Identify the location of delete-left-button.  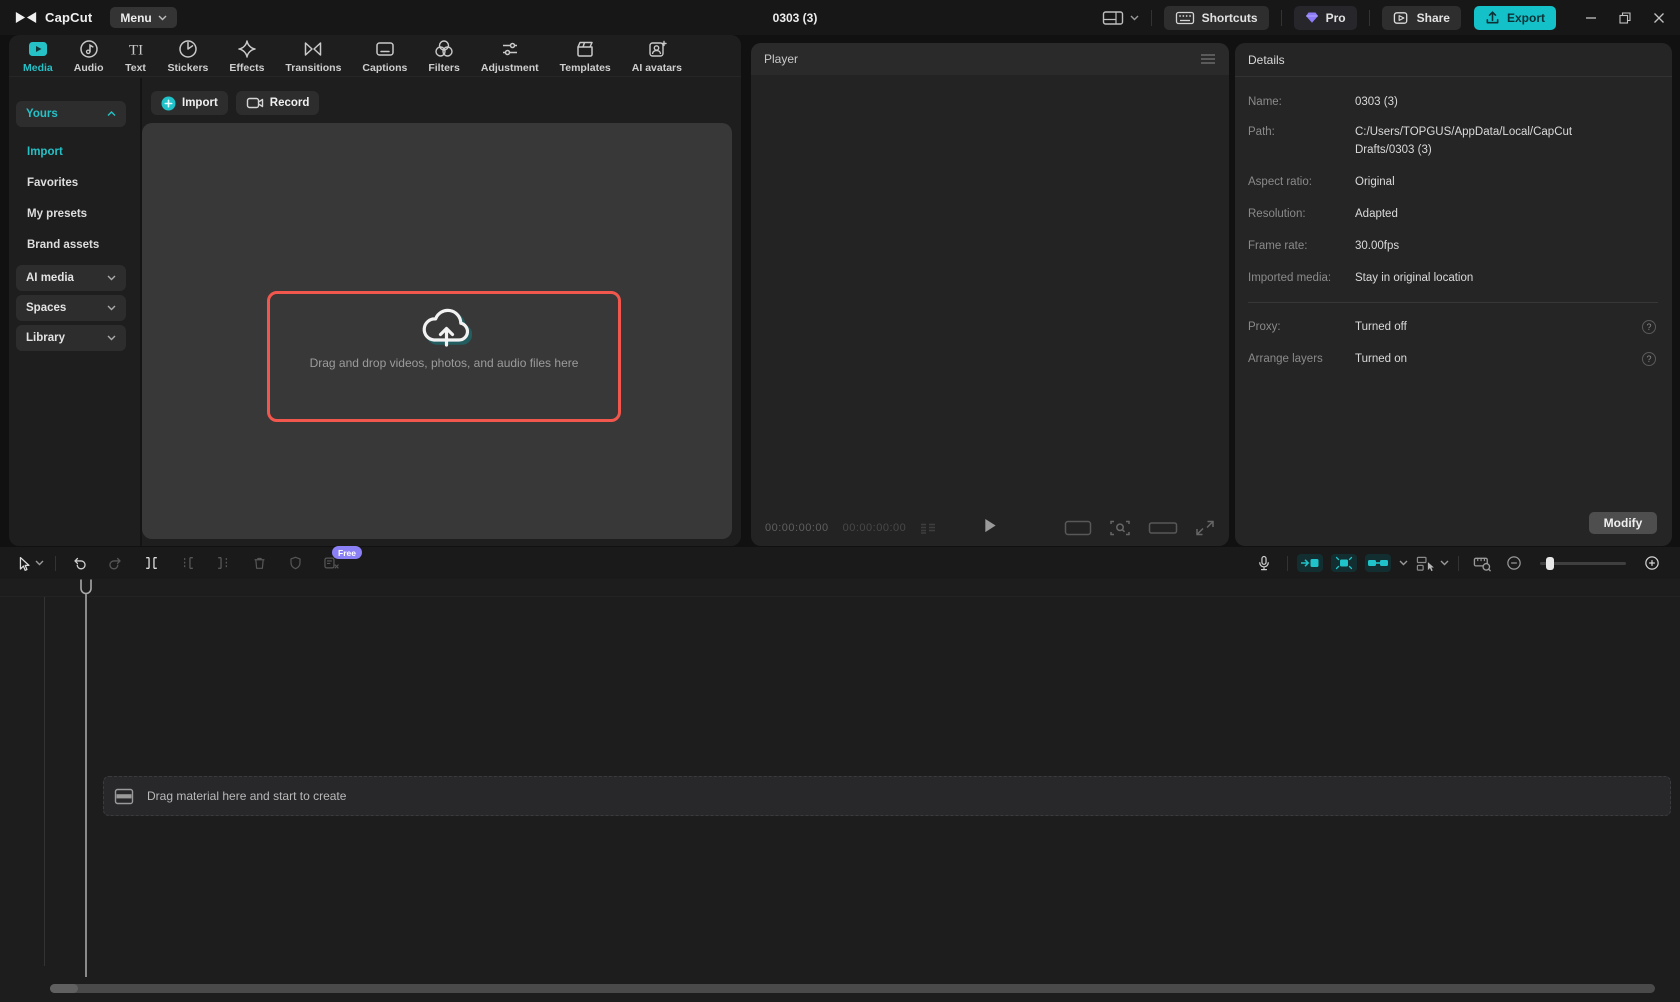
(187, 563).